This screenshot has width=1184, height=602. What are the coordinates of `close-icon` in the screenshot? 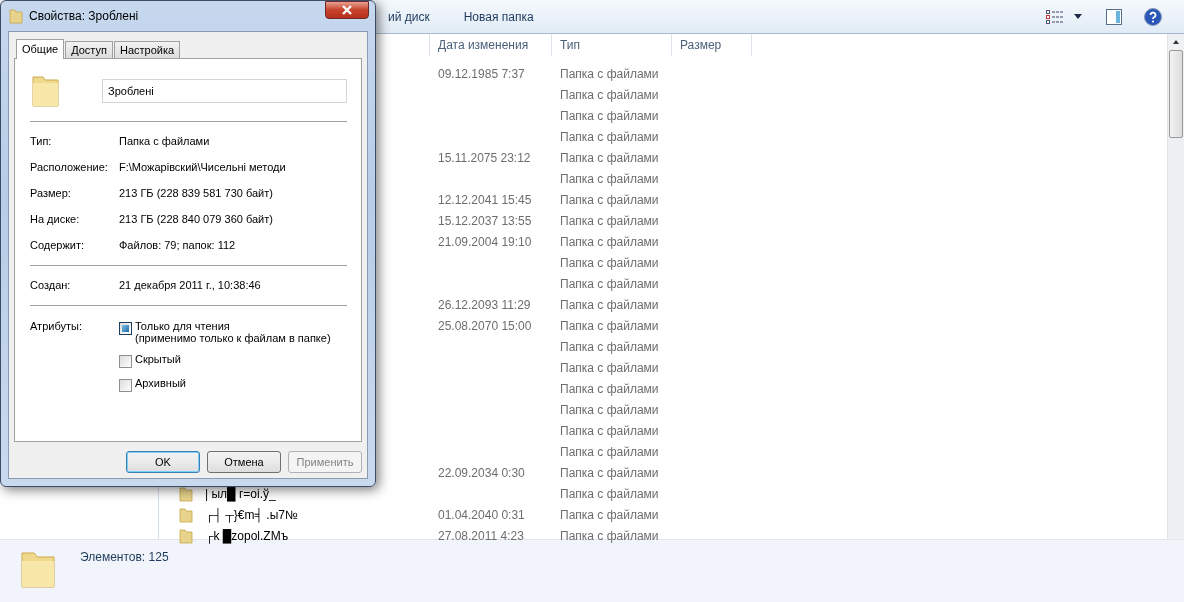 It's located at (347, 10).